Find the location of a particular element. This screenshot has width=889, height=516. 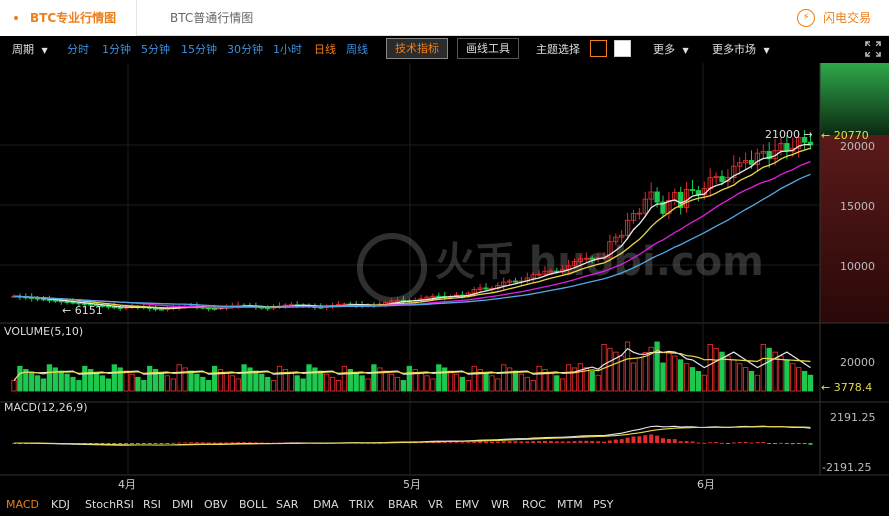

indicator-sar: SAR is located at coordinates (287, 504).